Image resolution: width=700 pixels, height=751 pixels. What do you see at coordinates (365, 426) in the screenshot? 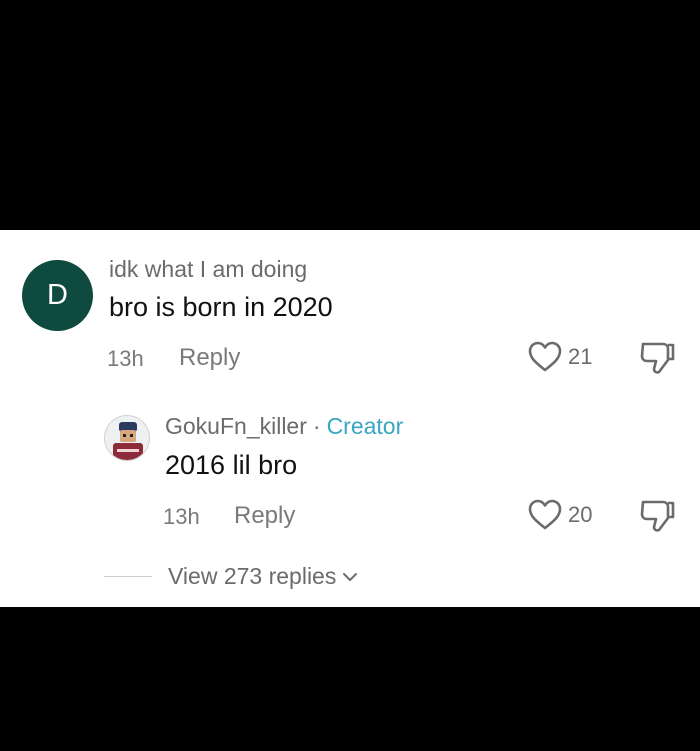
I see `creator-badge: Creator` at bounding box center [365, 426].